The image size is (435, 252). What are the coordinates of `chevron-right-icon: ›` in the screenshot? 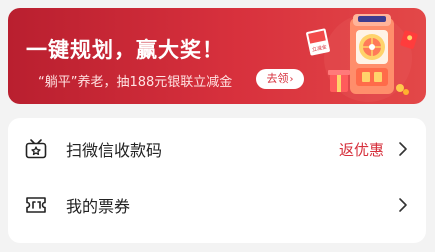 It's located at (291, 79).